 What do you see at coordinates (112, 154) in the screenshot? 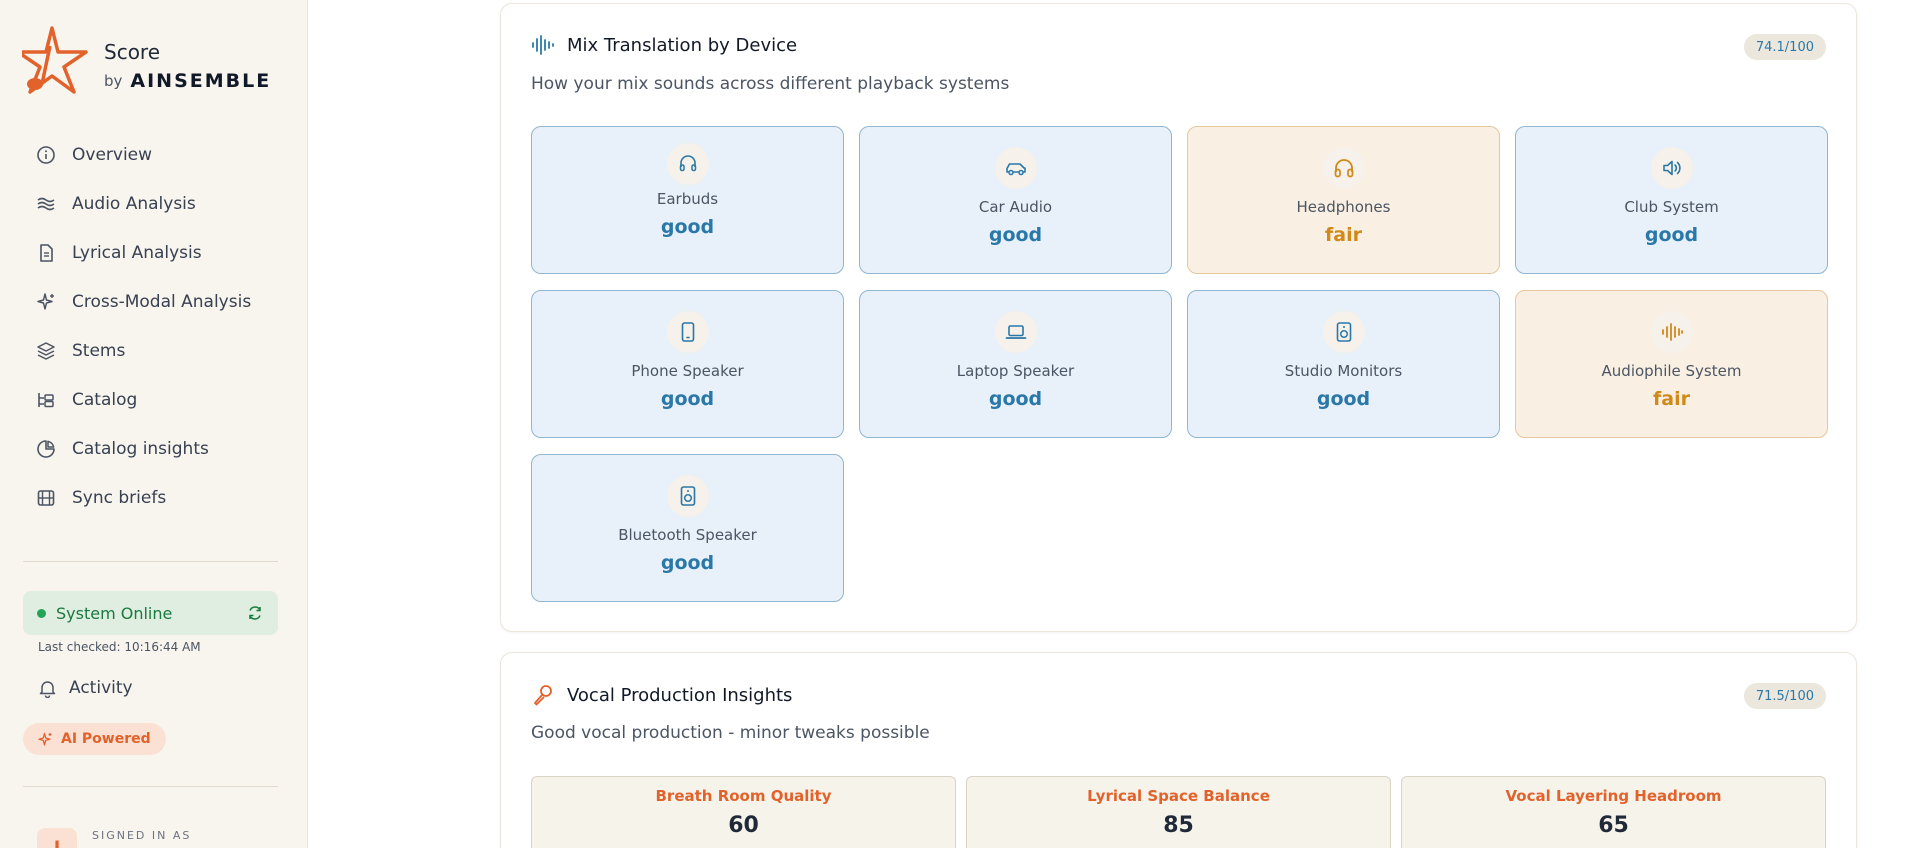
I see `sidebar-item-label: Overview` at bounding box center [112, 154].